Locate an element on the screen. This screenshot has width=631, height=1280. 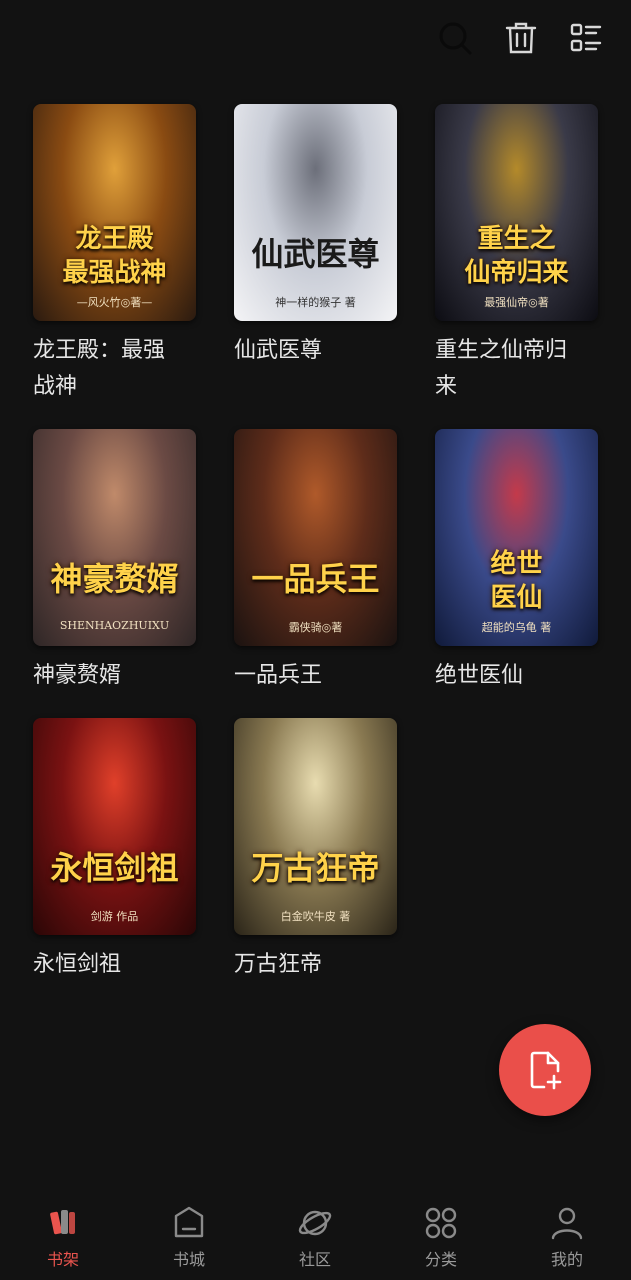
add-file-button is located at coordinates (545, 1070).